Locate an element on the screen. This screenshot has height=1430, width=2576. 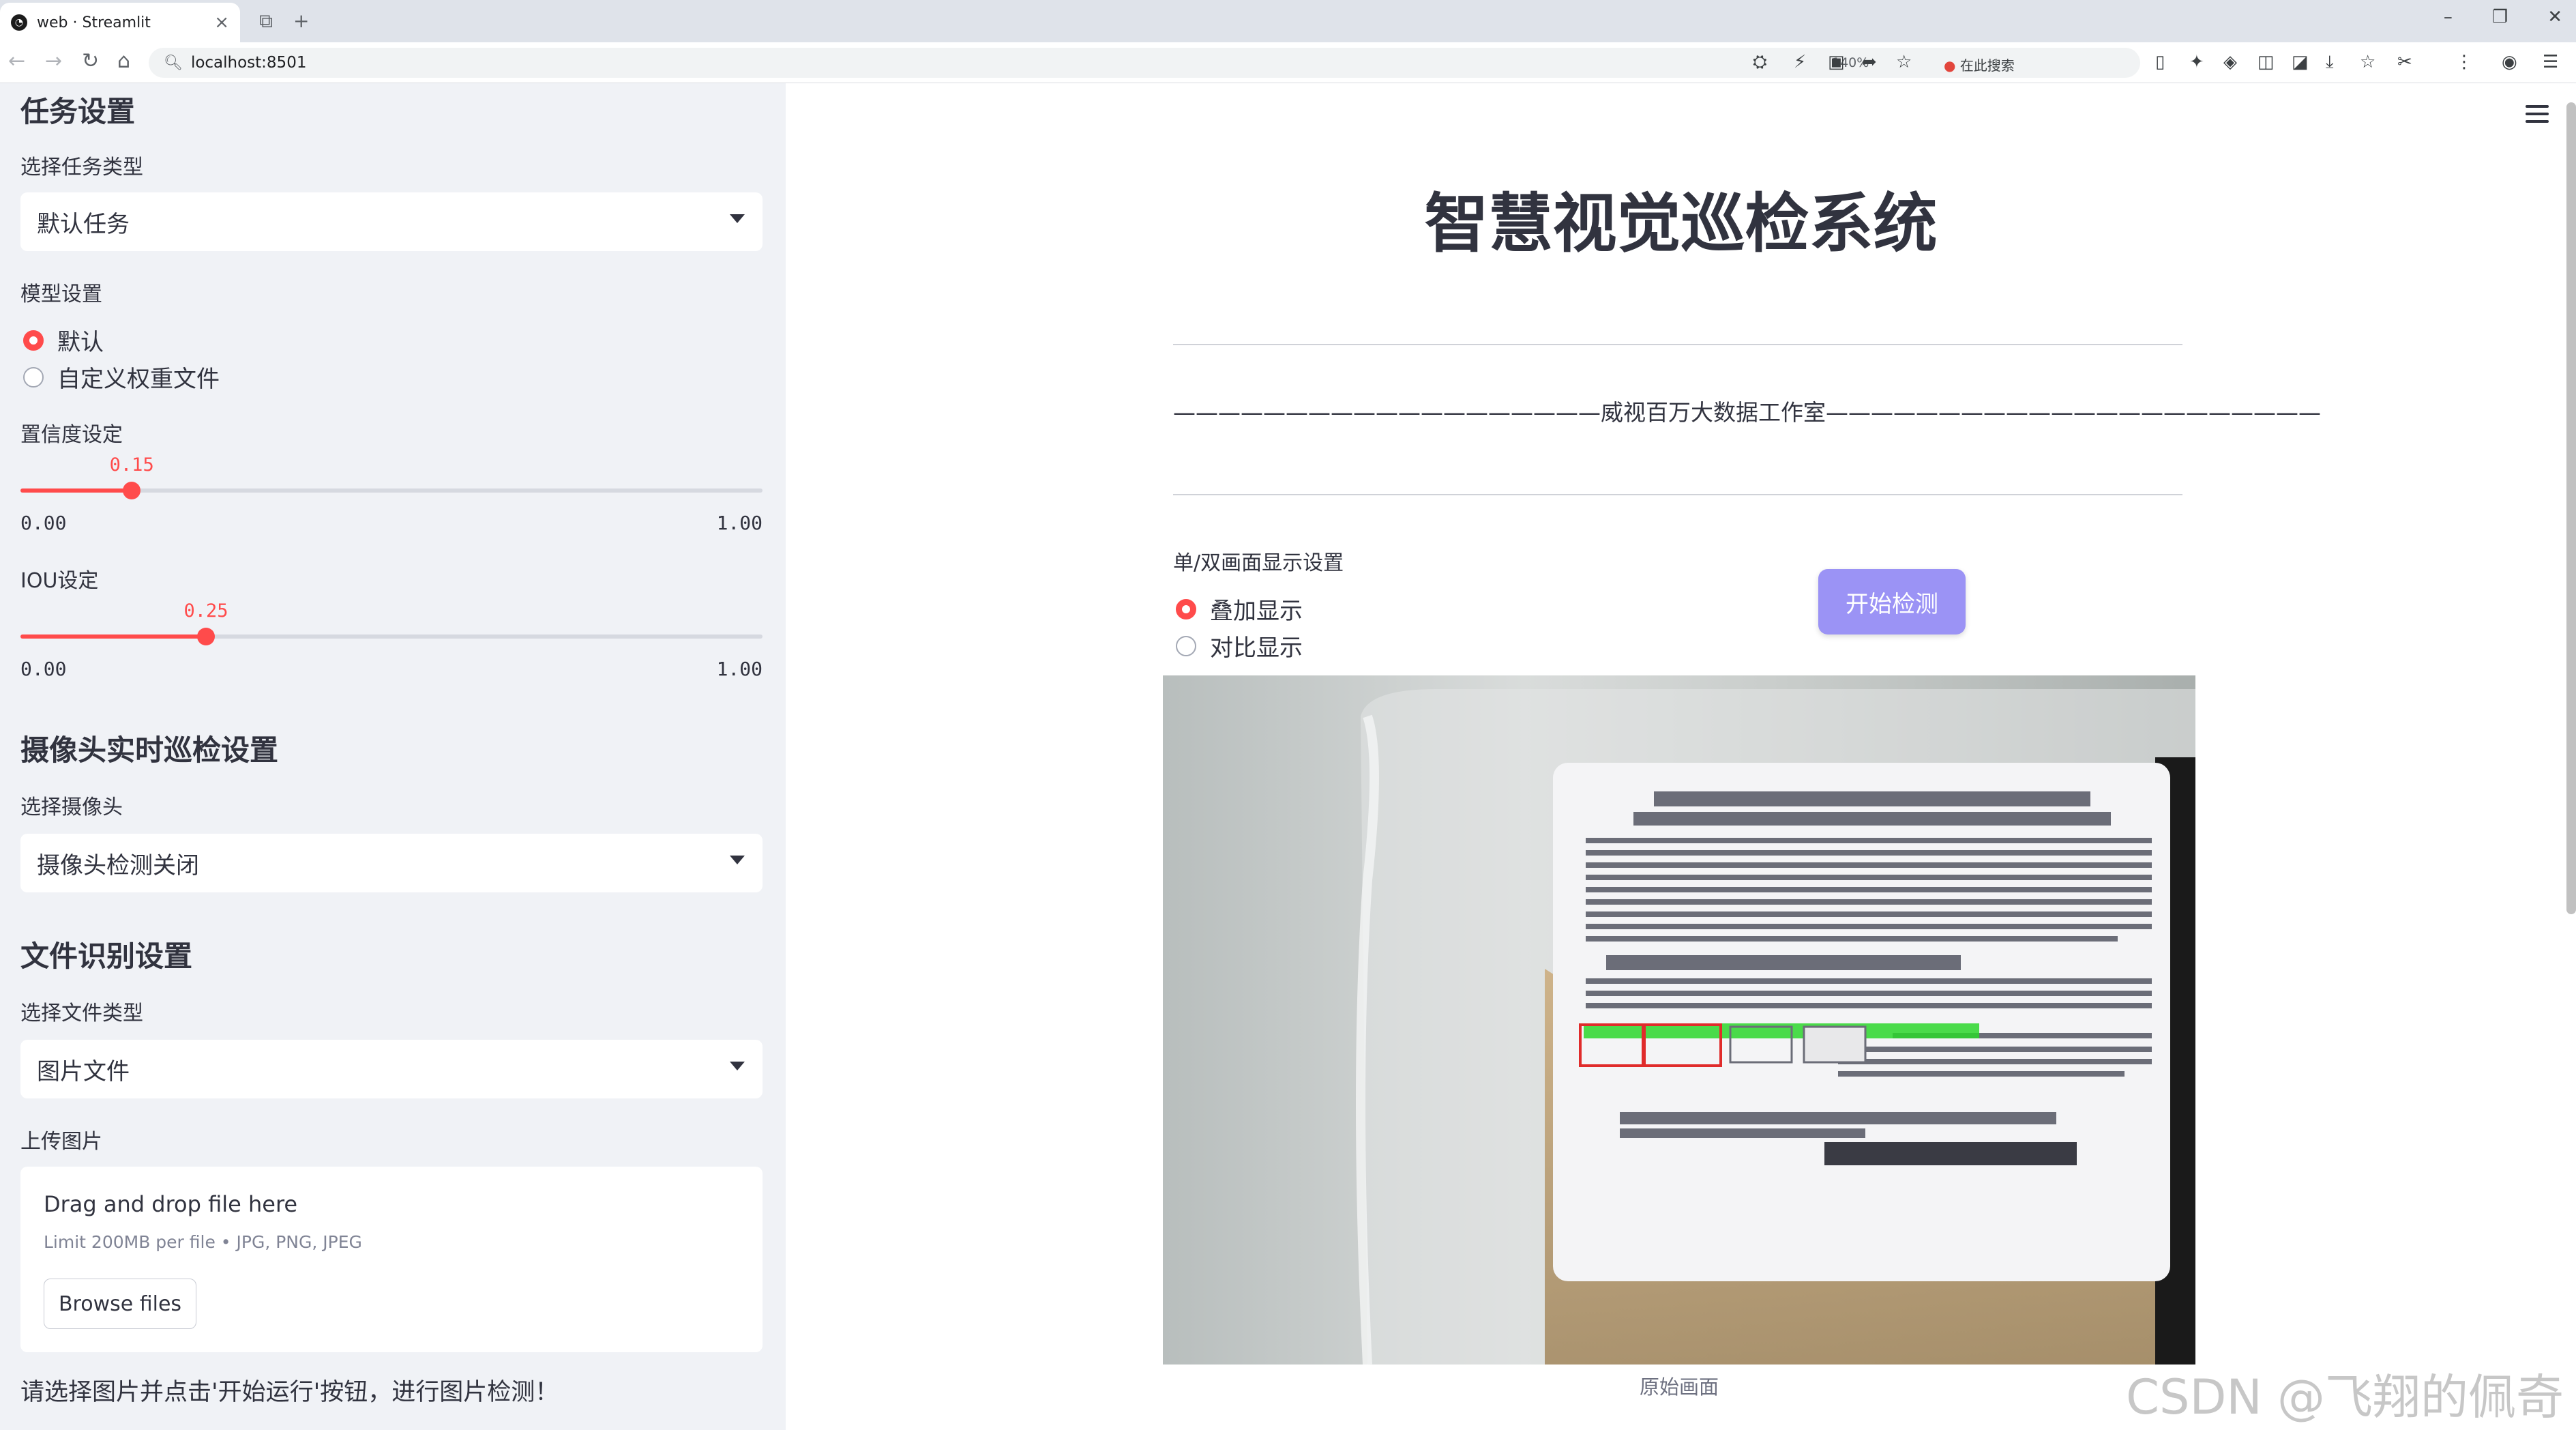
page-title: 智慧视觉巡检系统 is located at coordinates (1681, 224).